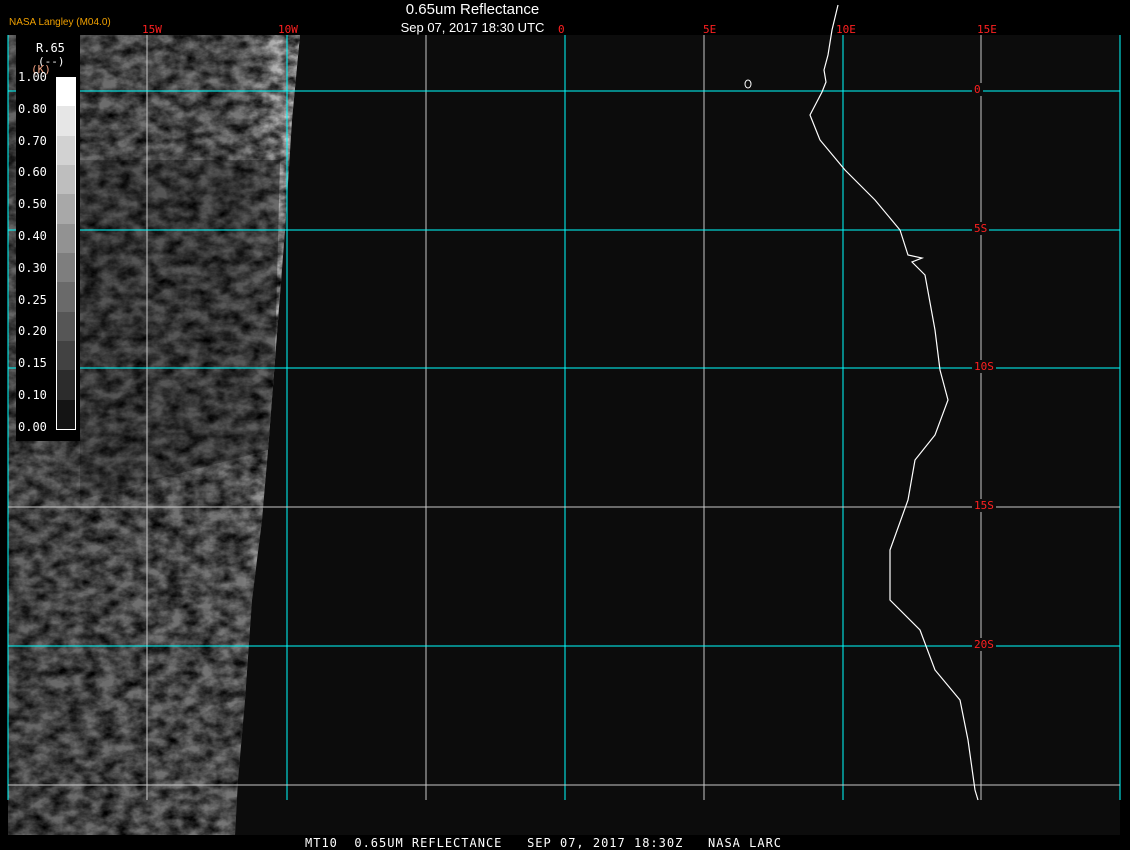 Image resolution: width=1130 pixels, height=850 pixels. Describe the element at coordinates (984, 644) in the screenshot. I see `lat-label: 20S` at that location.